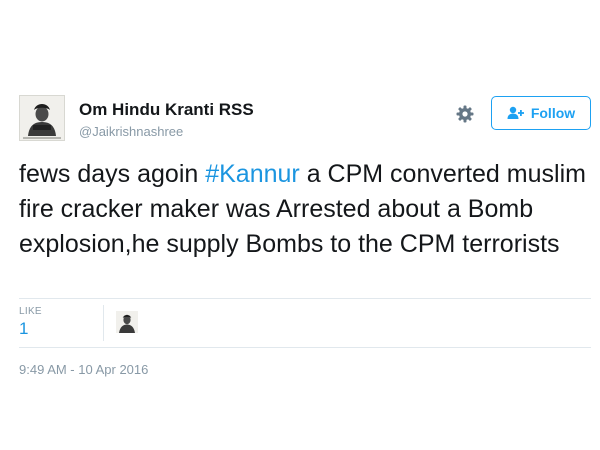  Describe the element at coordinates (553, 113) in the screenshot. I see `follow-button-label: Follow` at that location.